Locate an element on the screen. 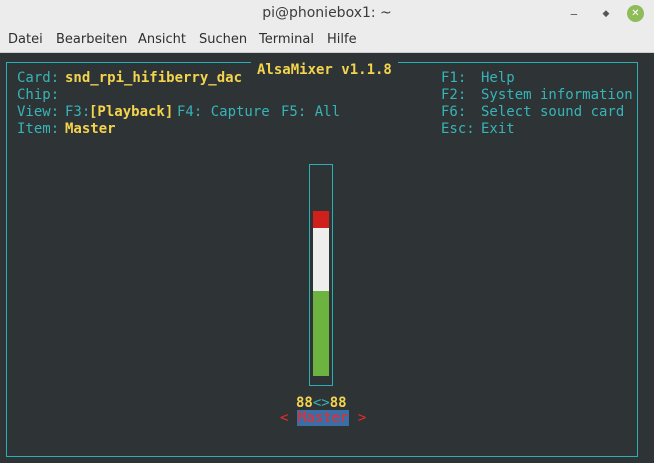 The image size is (654, 463). volume-segment-mid is located at coordinates (321, 259).